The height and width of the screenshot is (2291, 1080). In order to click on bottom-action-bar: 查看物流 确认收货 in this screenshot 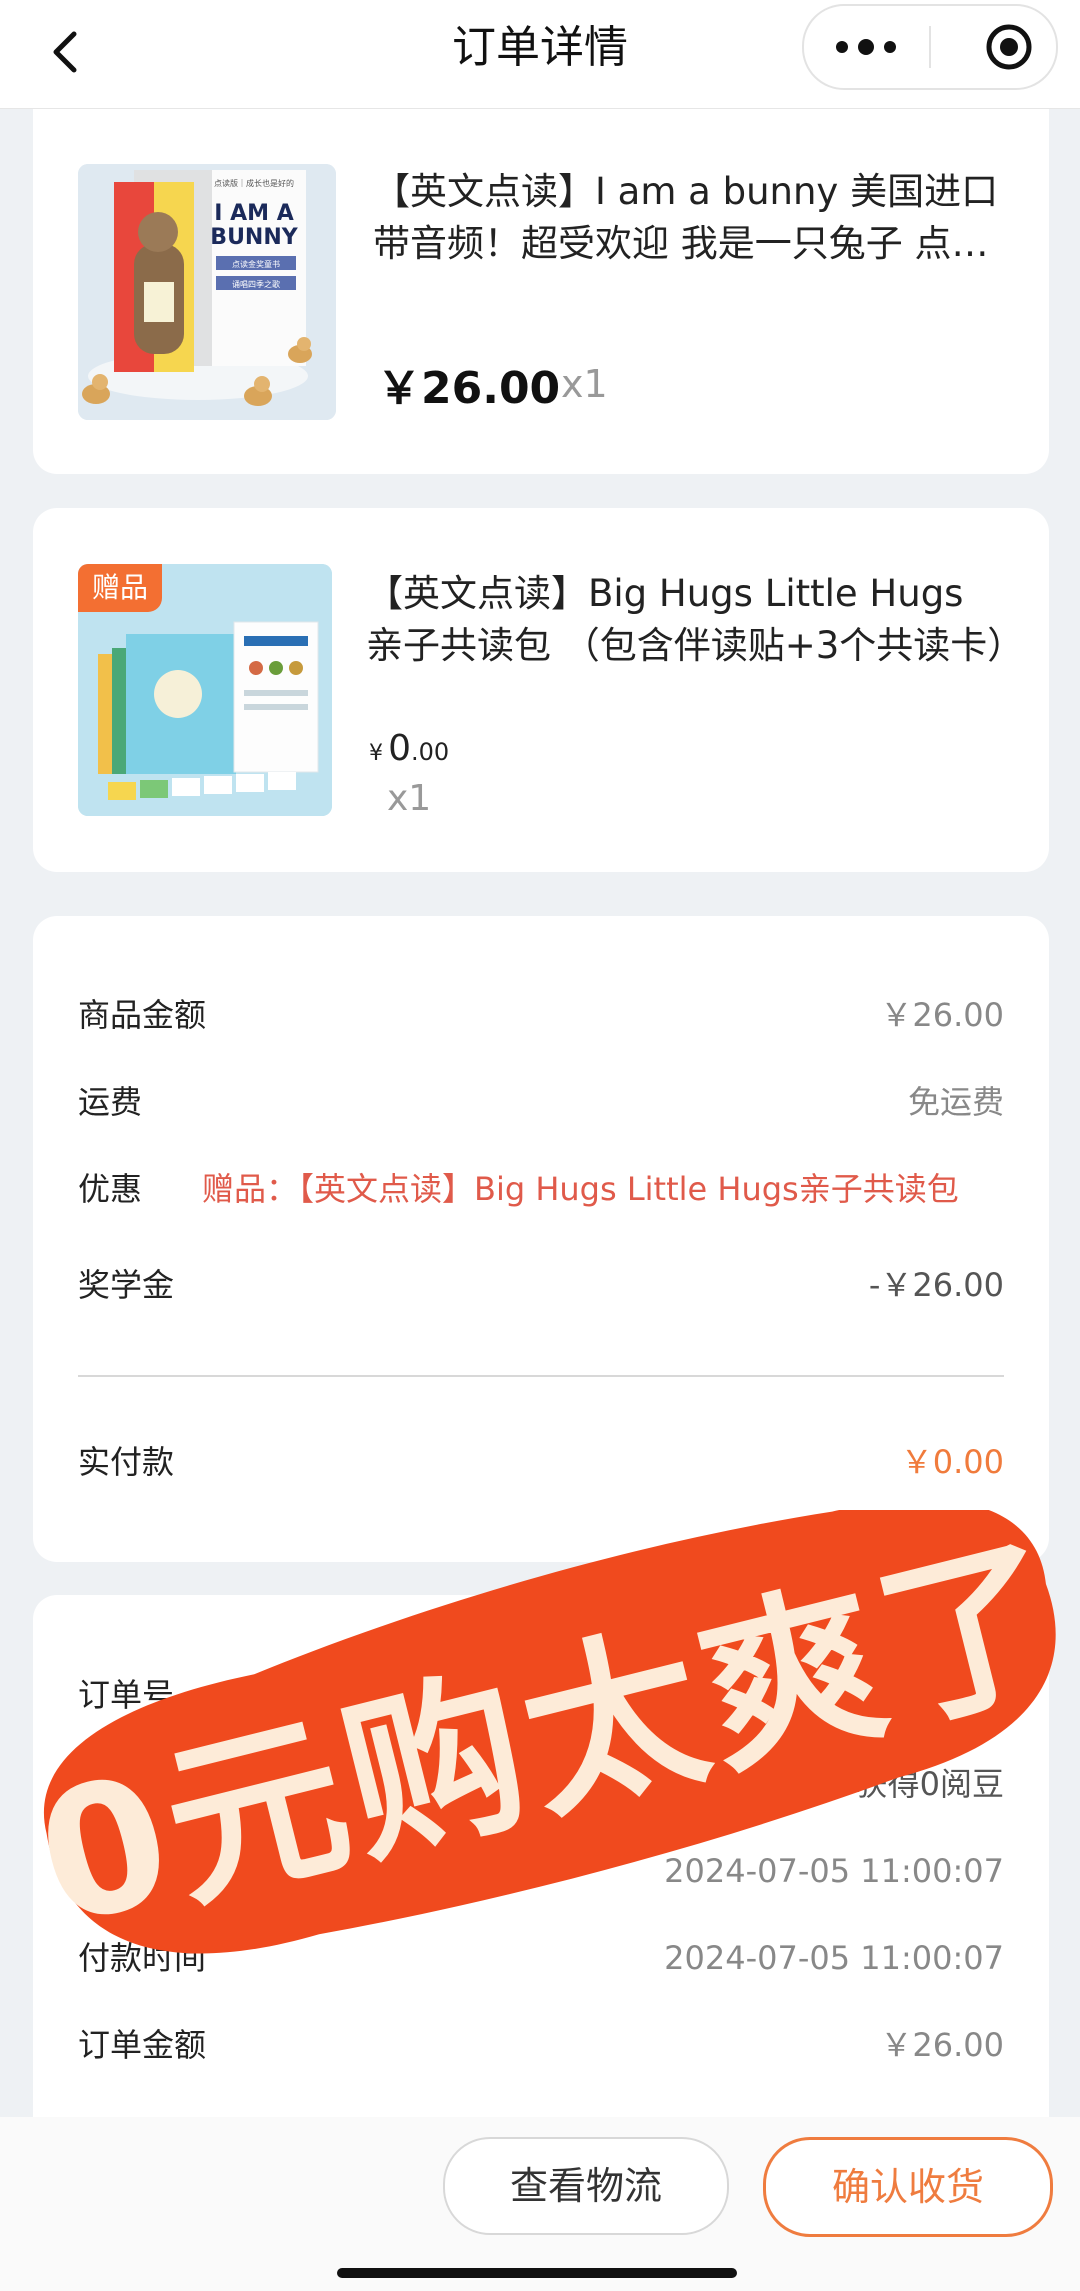, I will do `click(540, 2204)`.